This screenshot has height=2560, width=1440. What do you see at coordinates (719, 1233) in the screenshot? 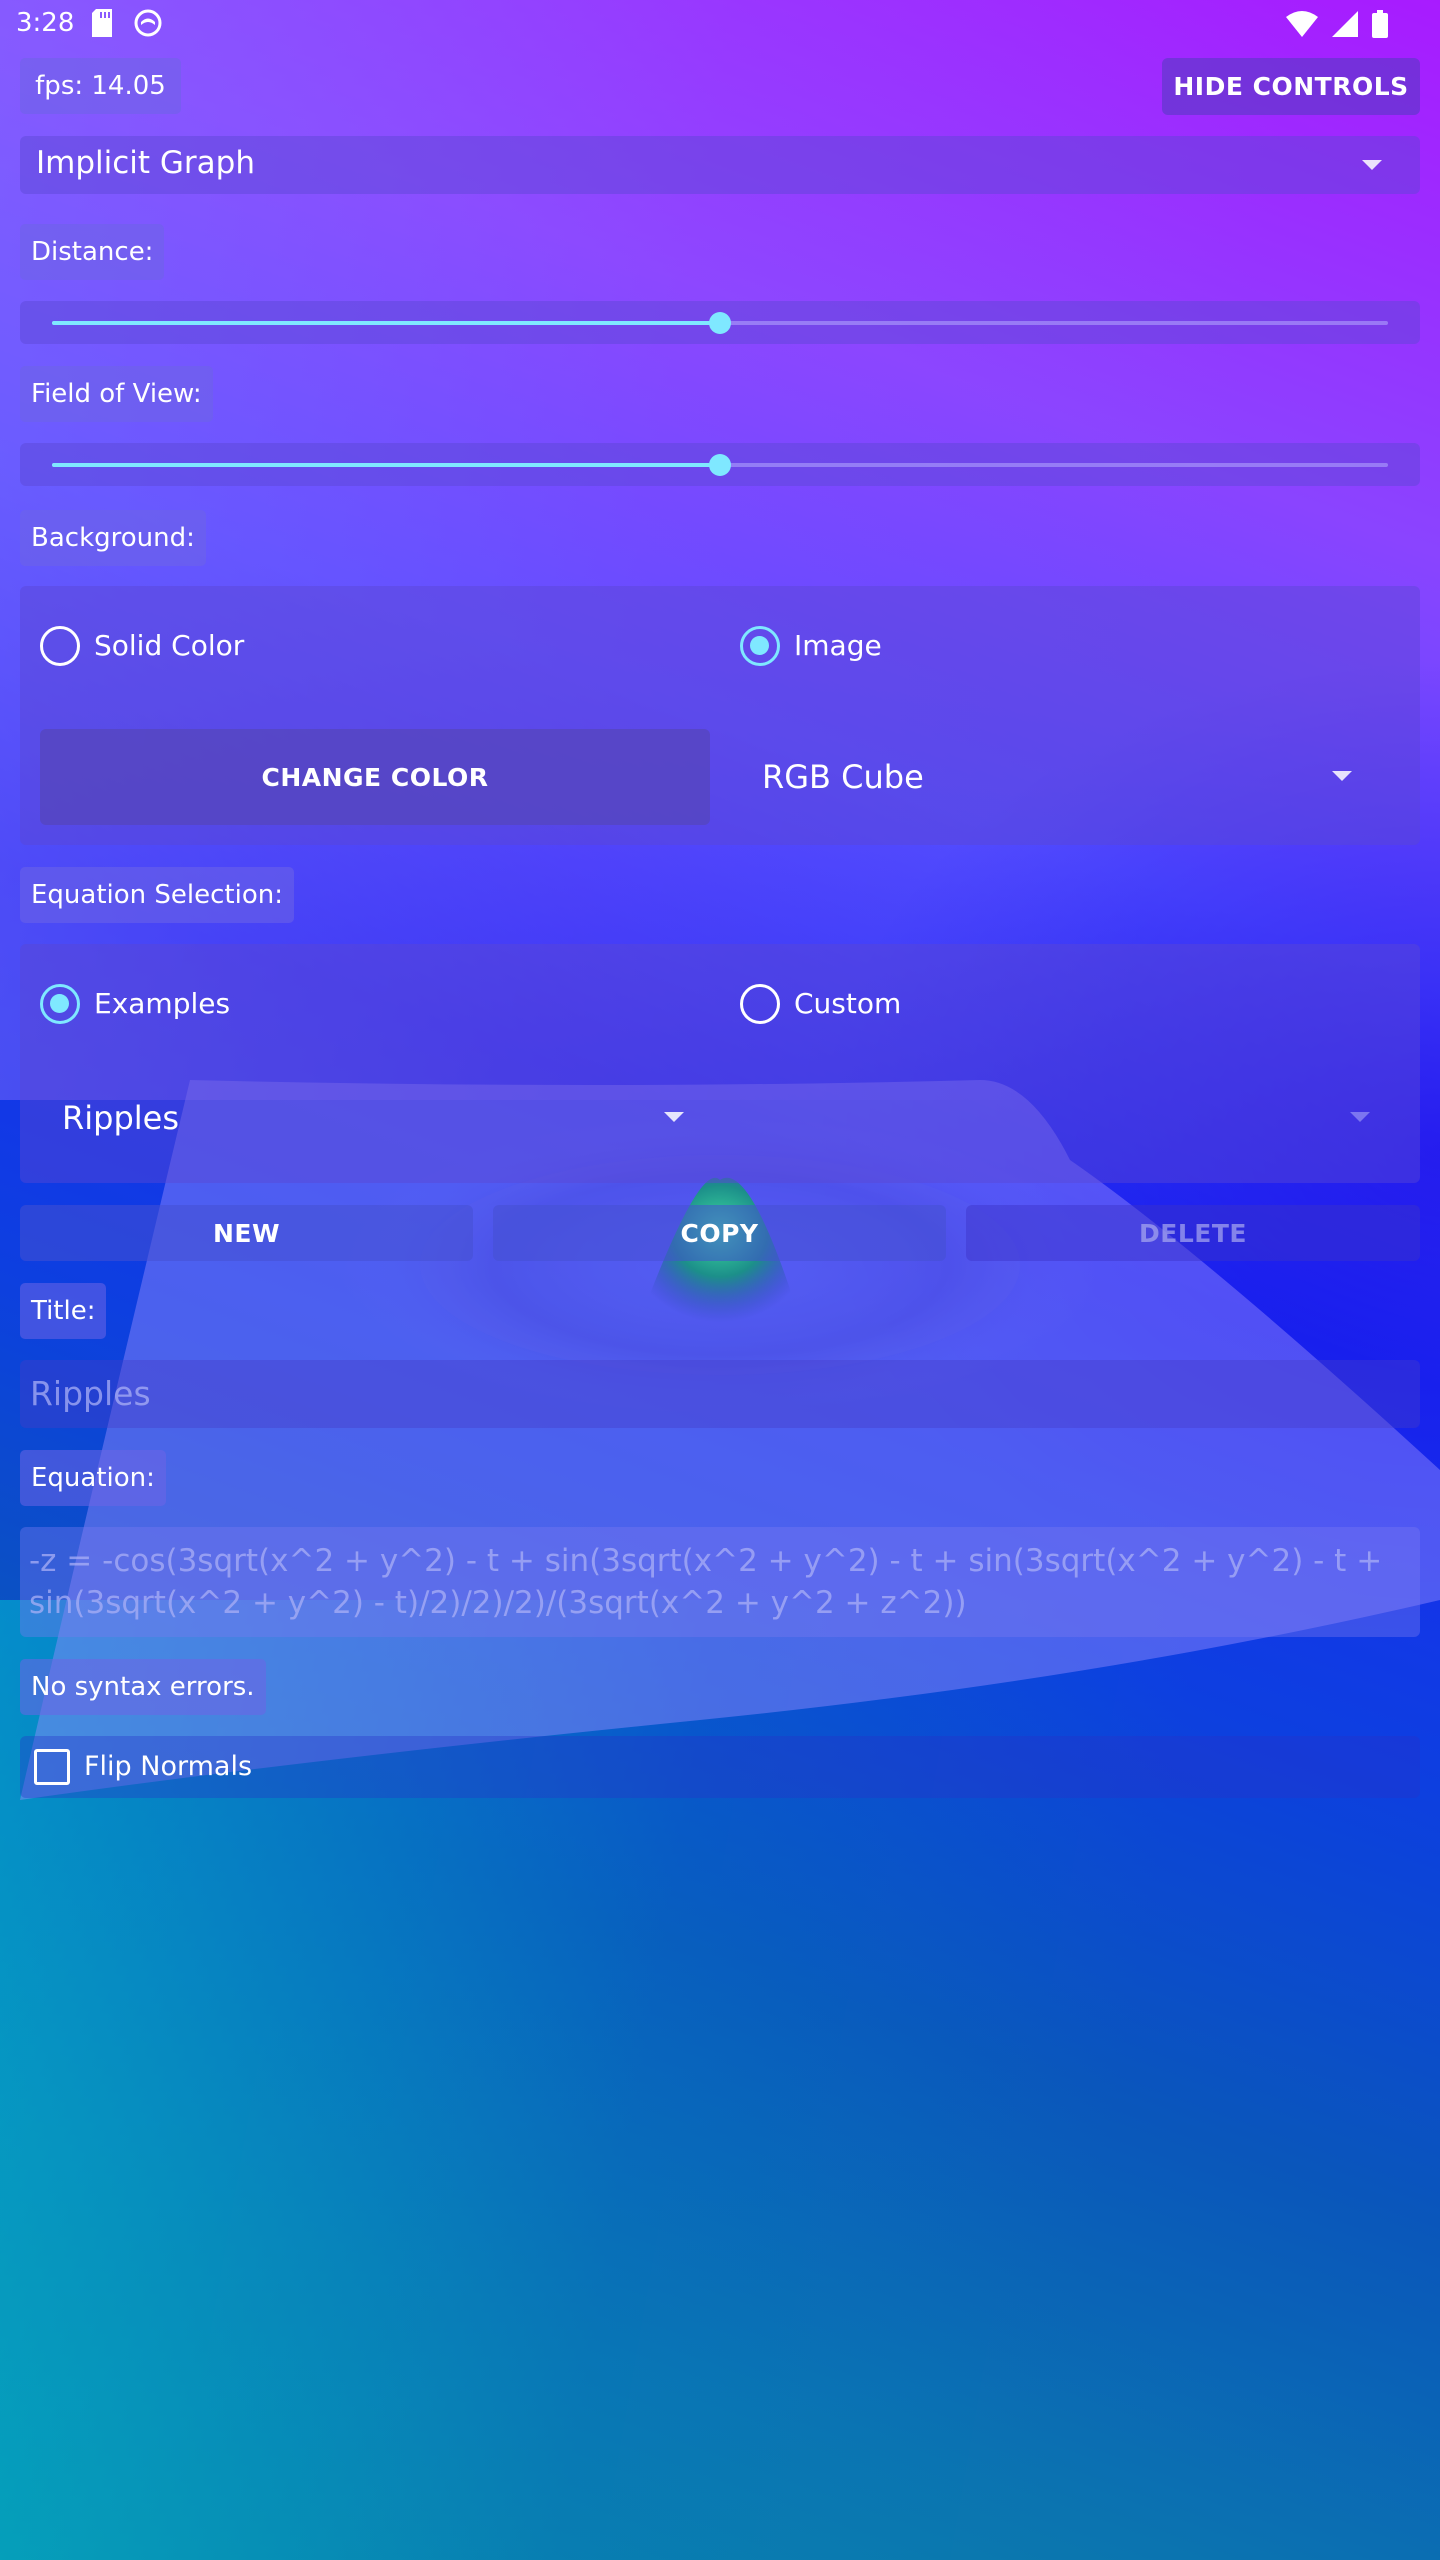
I see `copy-equation-button: COPY` at bounding box center [719, 1233].